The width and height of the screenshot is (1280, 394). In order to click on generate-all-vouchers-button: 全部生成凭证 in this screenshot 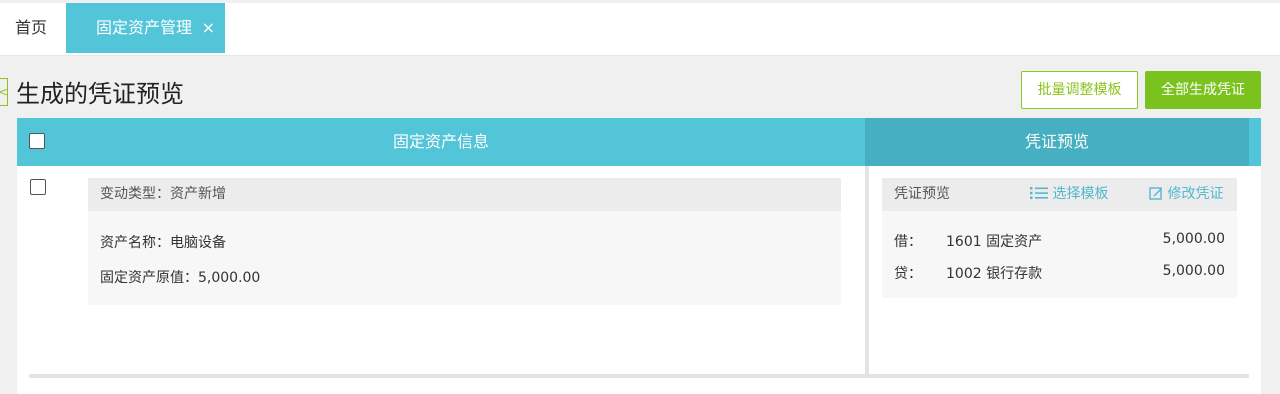, I will do `click(1203, 90)`.